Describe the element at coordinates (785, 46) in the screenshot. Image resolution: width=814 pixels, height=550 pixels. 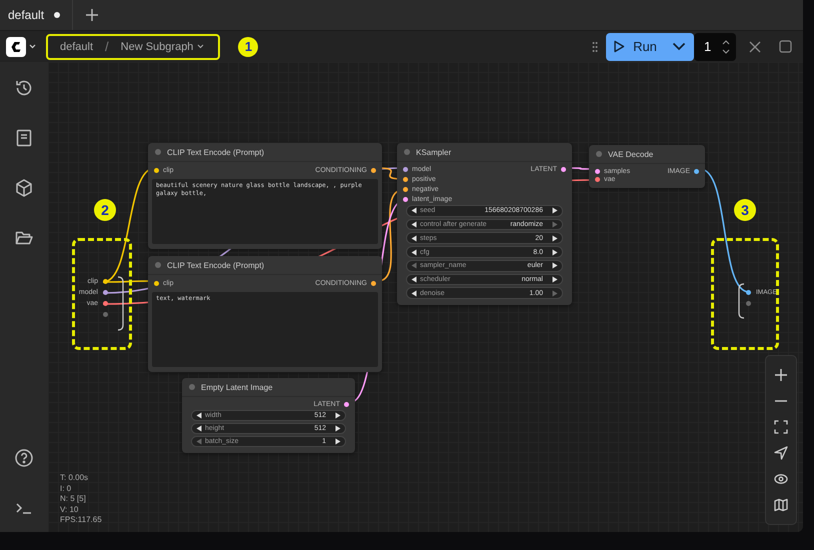
I see `square-icon` at that location.